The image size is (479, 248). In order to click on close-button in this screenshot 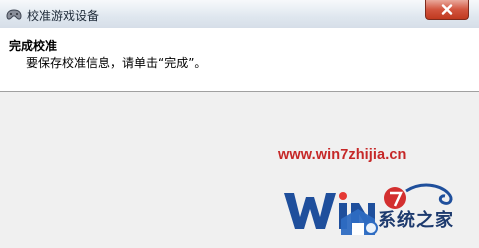, I will do `click(447, 10)`.